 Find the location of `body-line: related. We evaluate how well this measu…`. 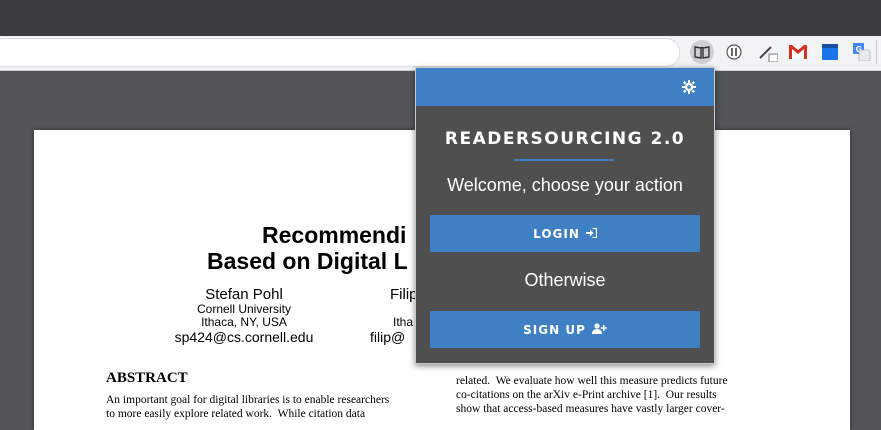

body-line: related. We evaluate how well this measu… is located at coordinates (592, 381).